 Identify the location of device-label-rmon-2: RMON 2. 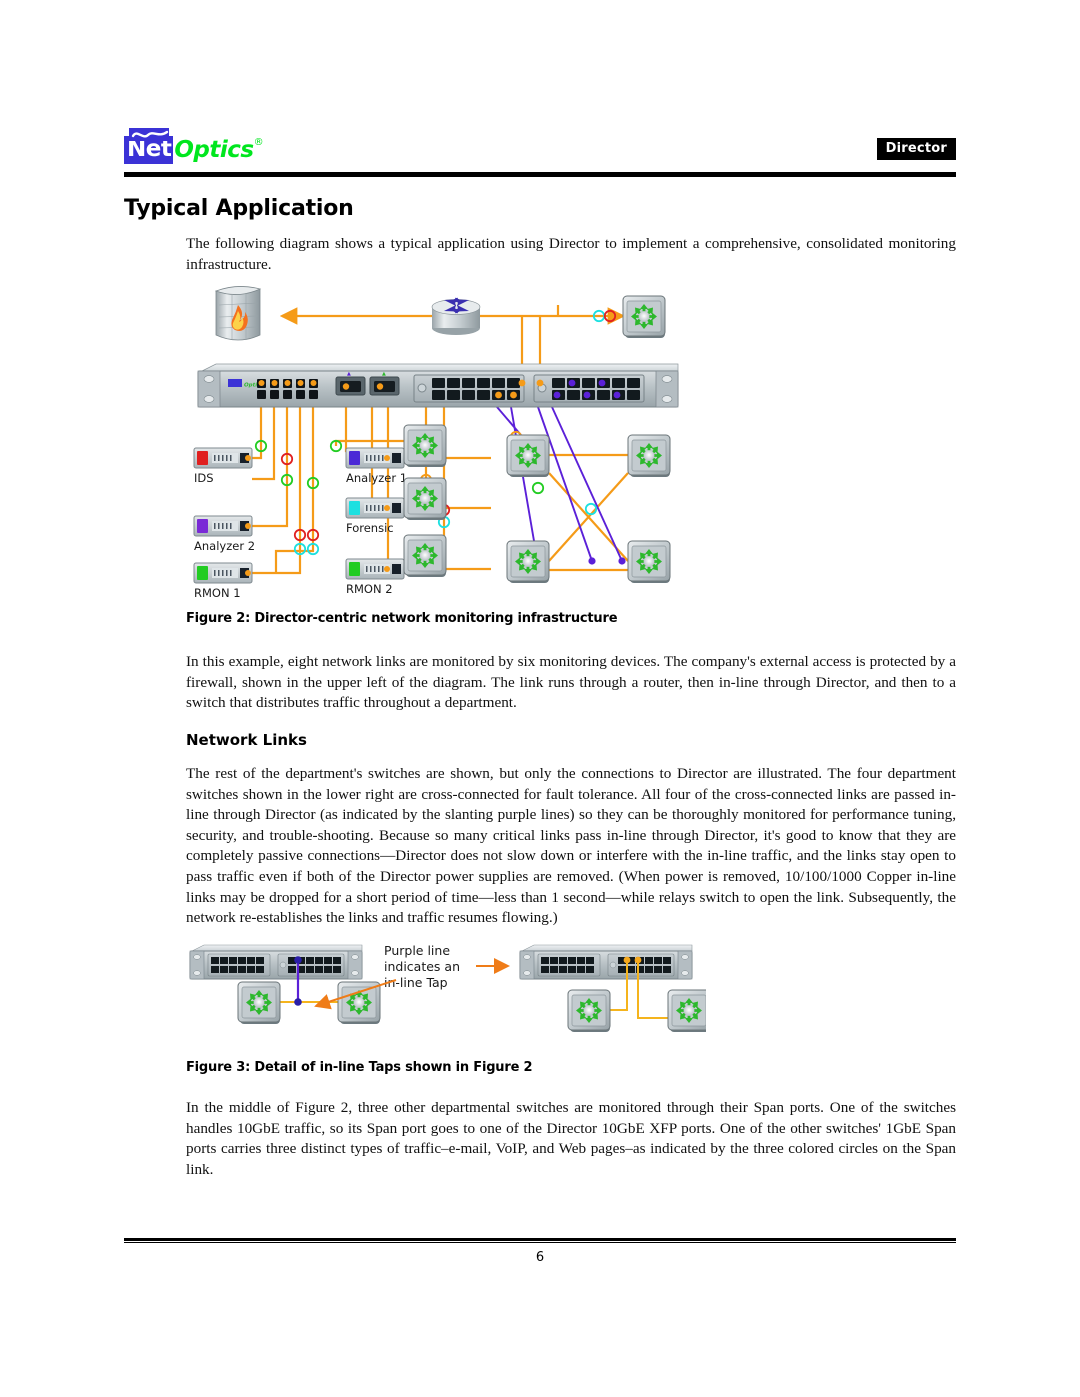
(369, 589).